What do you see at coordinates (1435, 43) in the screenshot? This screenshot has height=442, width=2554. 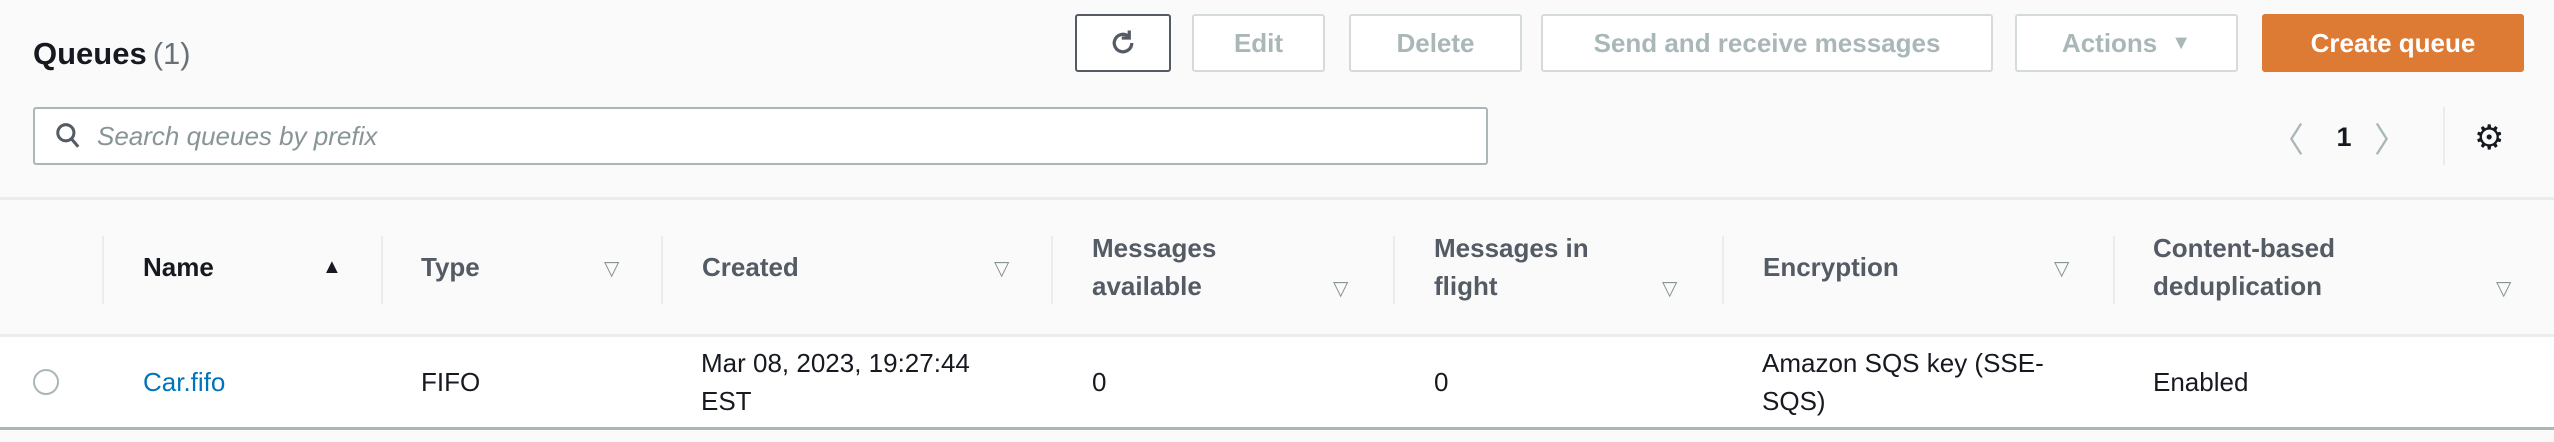 I see `delete-button: Delete` at bounding box center [1435, 43].